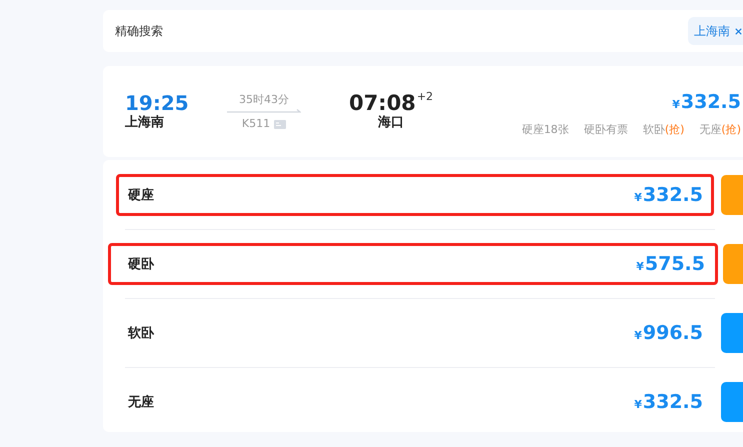 The image size is (743, 447). What do you see at coordinates (738, 31) in the screenshot?
I see `close-icon` at bounding box center [738, 31].